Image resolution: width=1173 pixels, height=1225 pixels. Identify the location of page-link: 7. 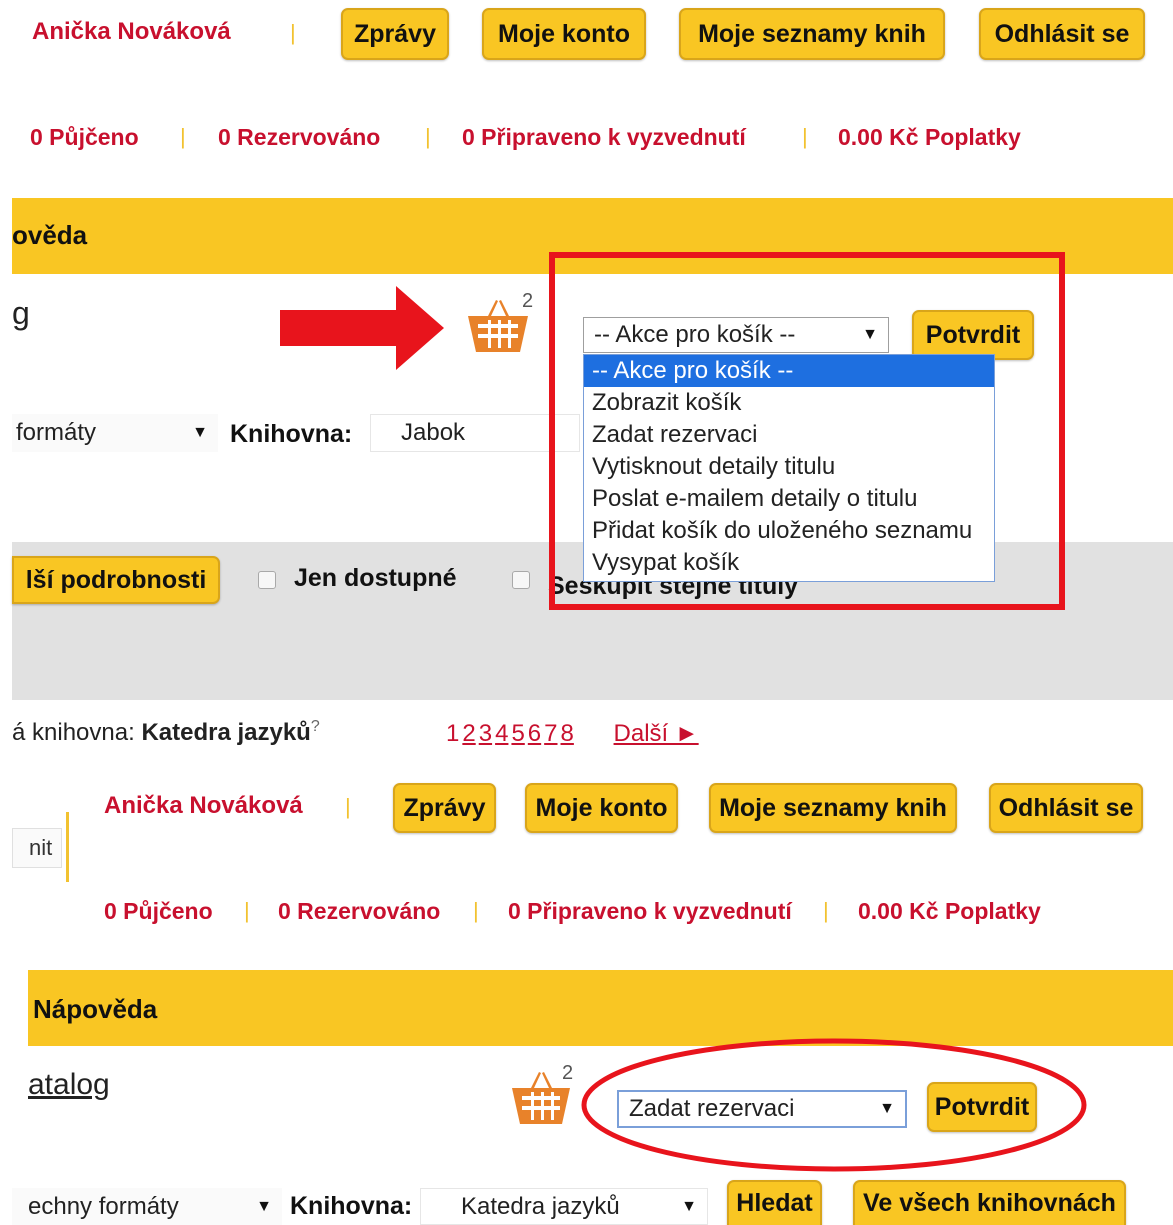
(550, 733).